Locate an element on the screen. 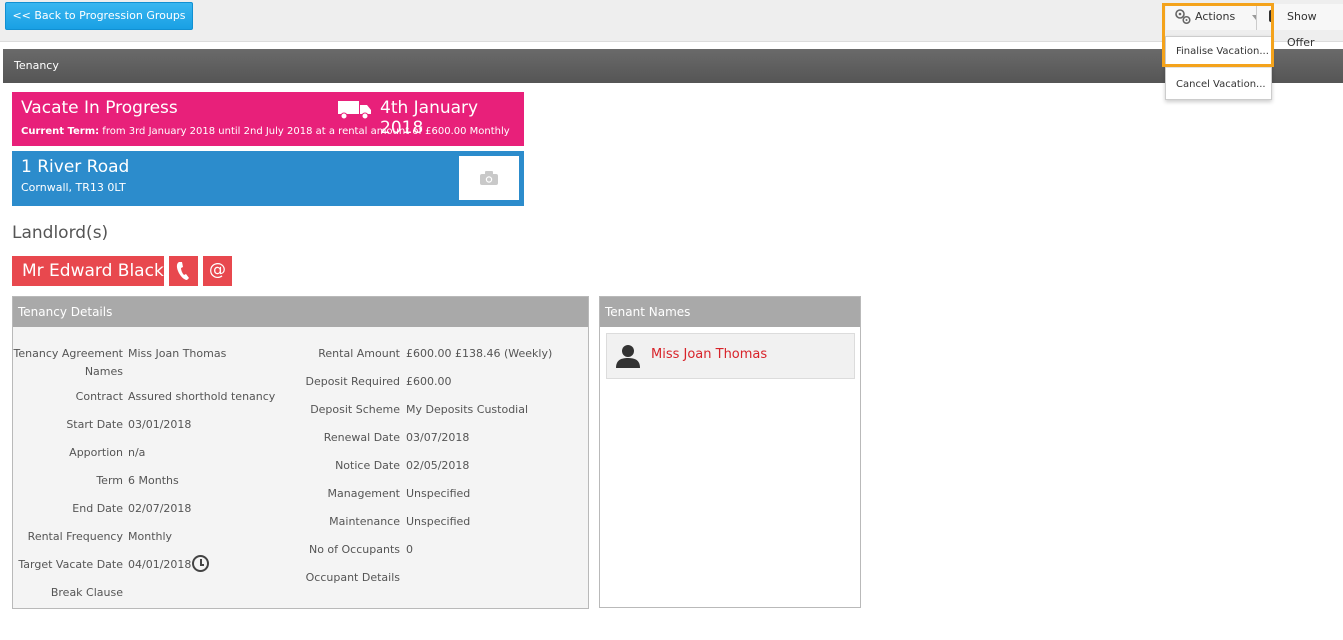  detail-value: Assured shorthold tenancy is located at coordinates (202, 396).